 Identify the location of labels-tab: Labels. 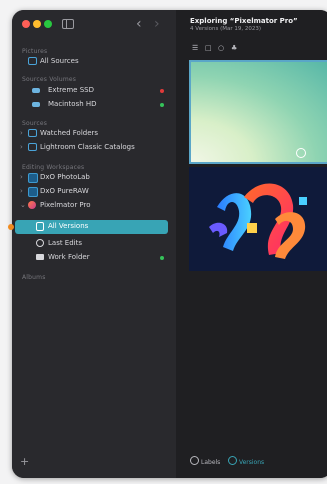
(205, 461).